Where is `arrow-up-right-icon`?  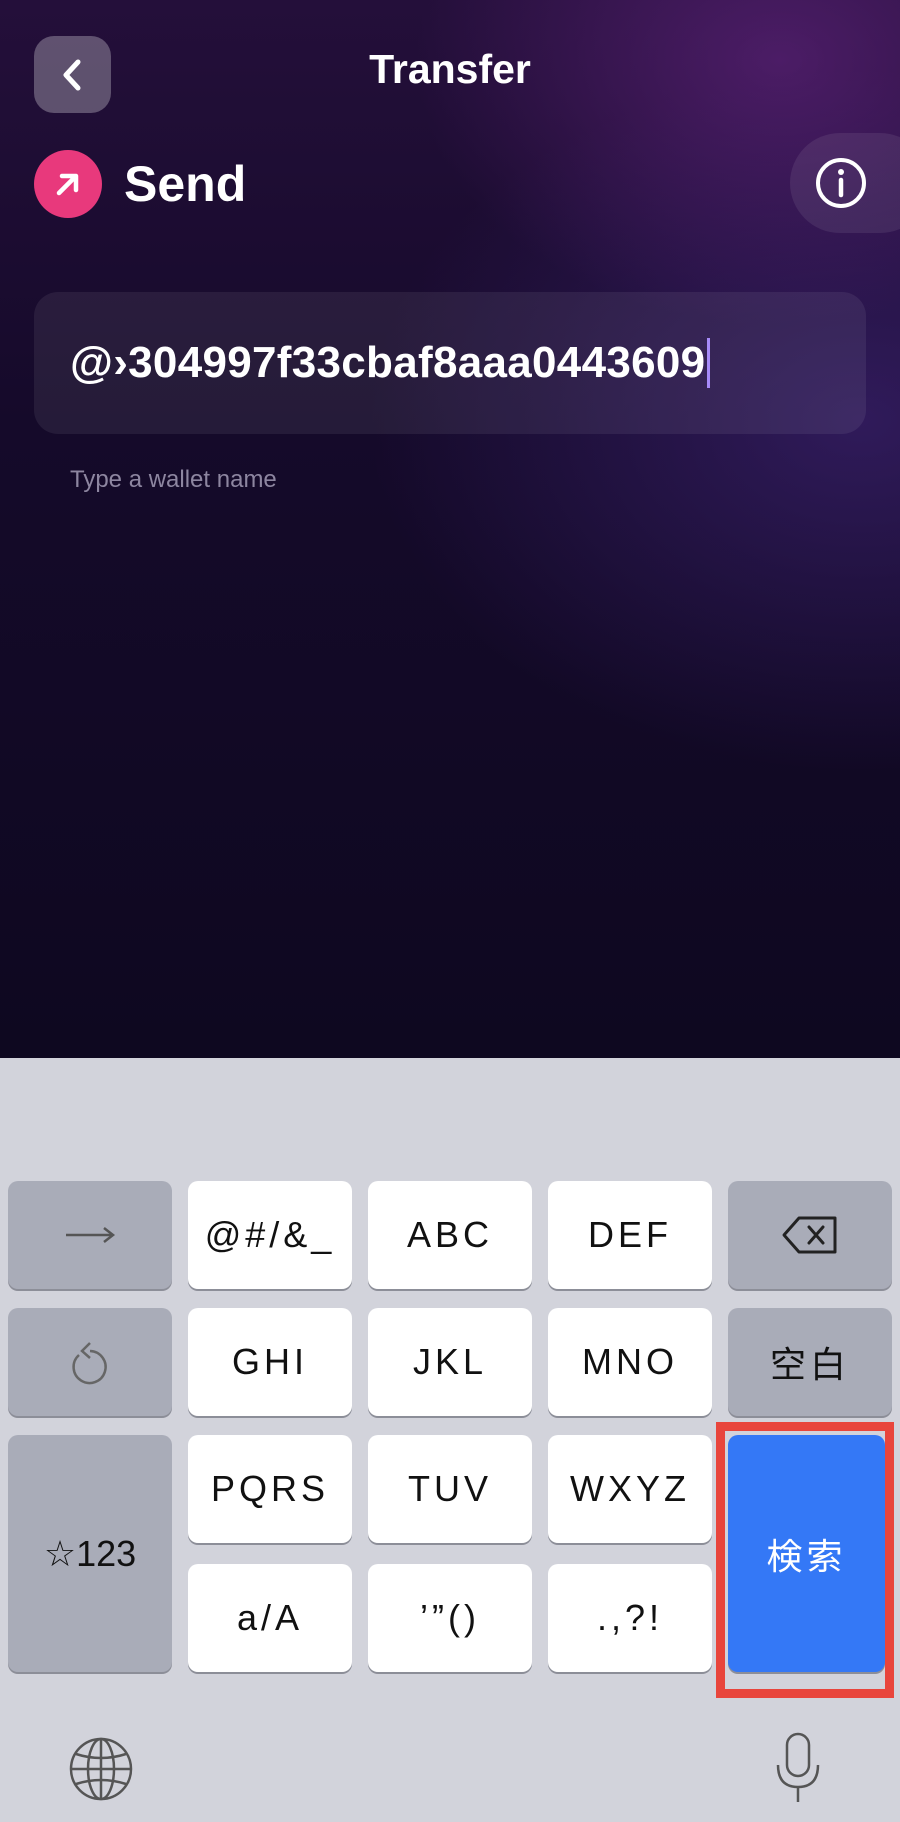 arrow-up-right-icon is located at coordinates (68, 184).